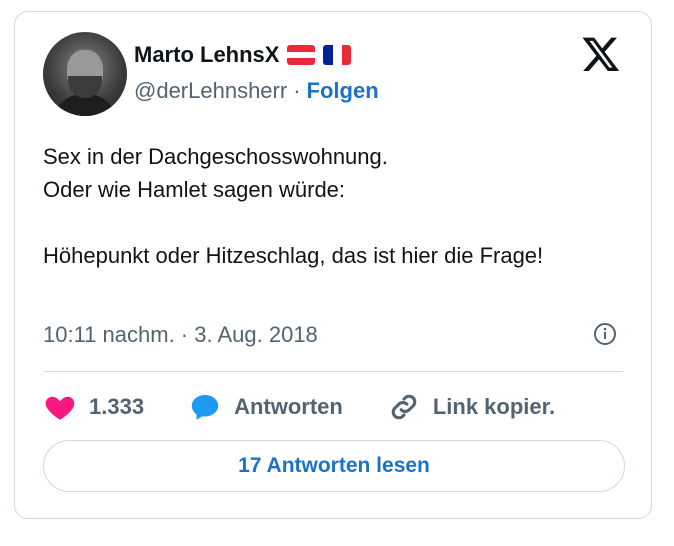  I want to click on like-button: 1.333, so click(93, 407).